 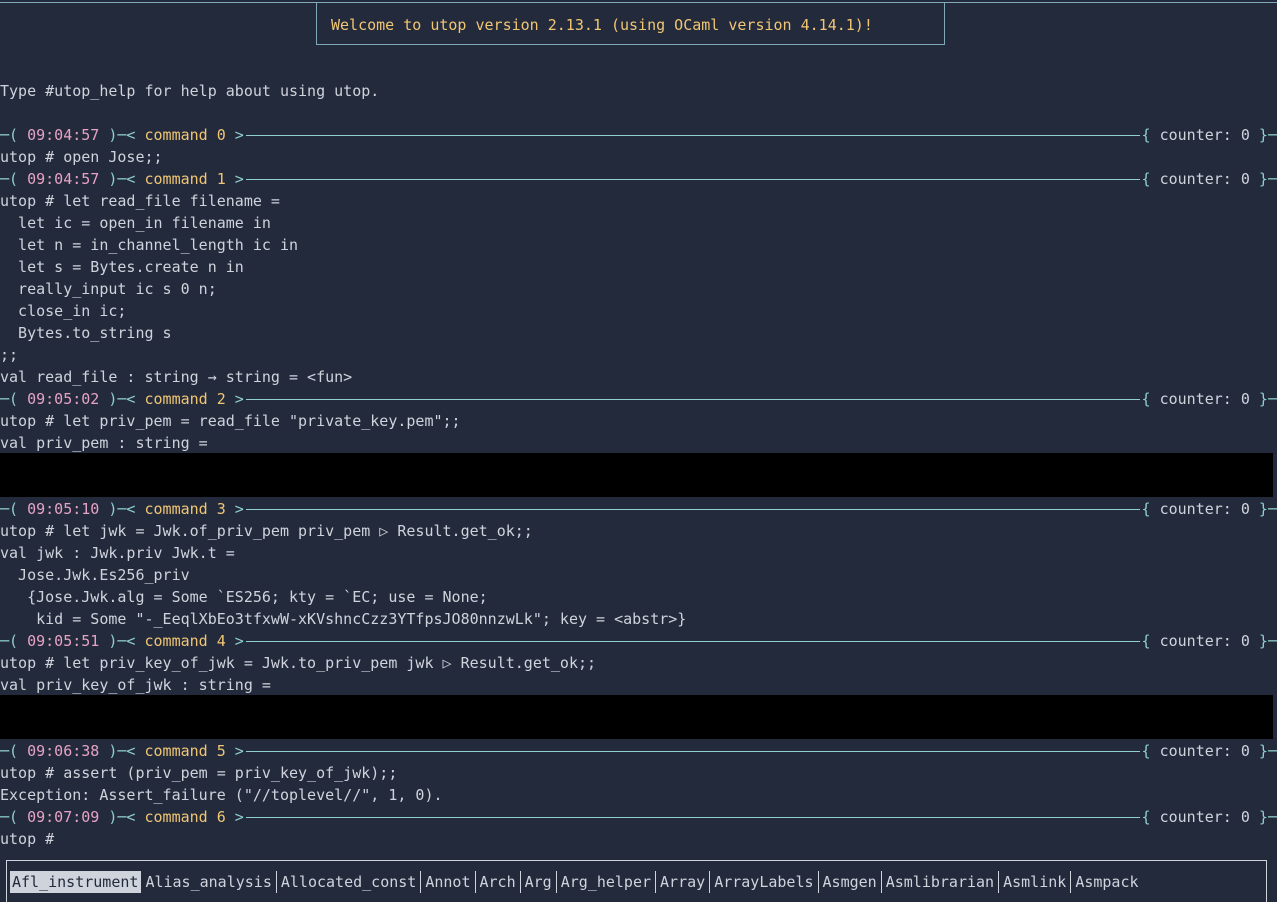 What do you see at coordinates (185, 179) in the screenshot?
I see `prompt-command: command 1` at bounding box center [185, 179].